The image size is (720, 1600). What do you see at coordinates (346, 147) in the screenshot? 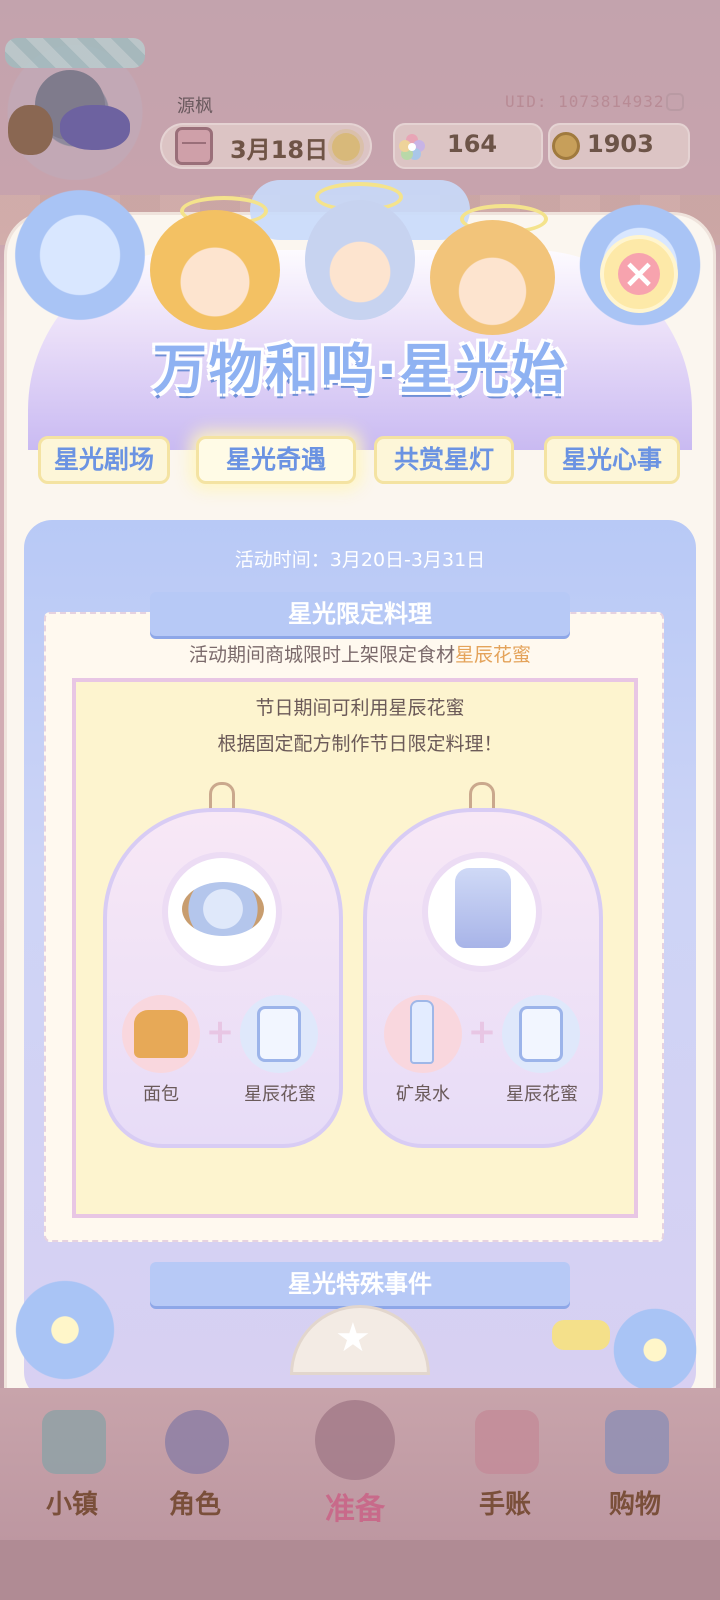
I see `sun-icon` at bounding box center [346, 147].